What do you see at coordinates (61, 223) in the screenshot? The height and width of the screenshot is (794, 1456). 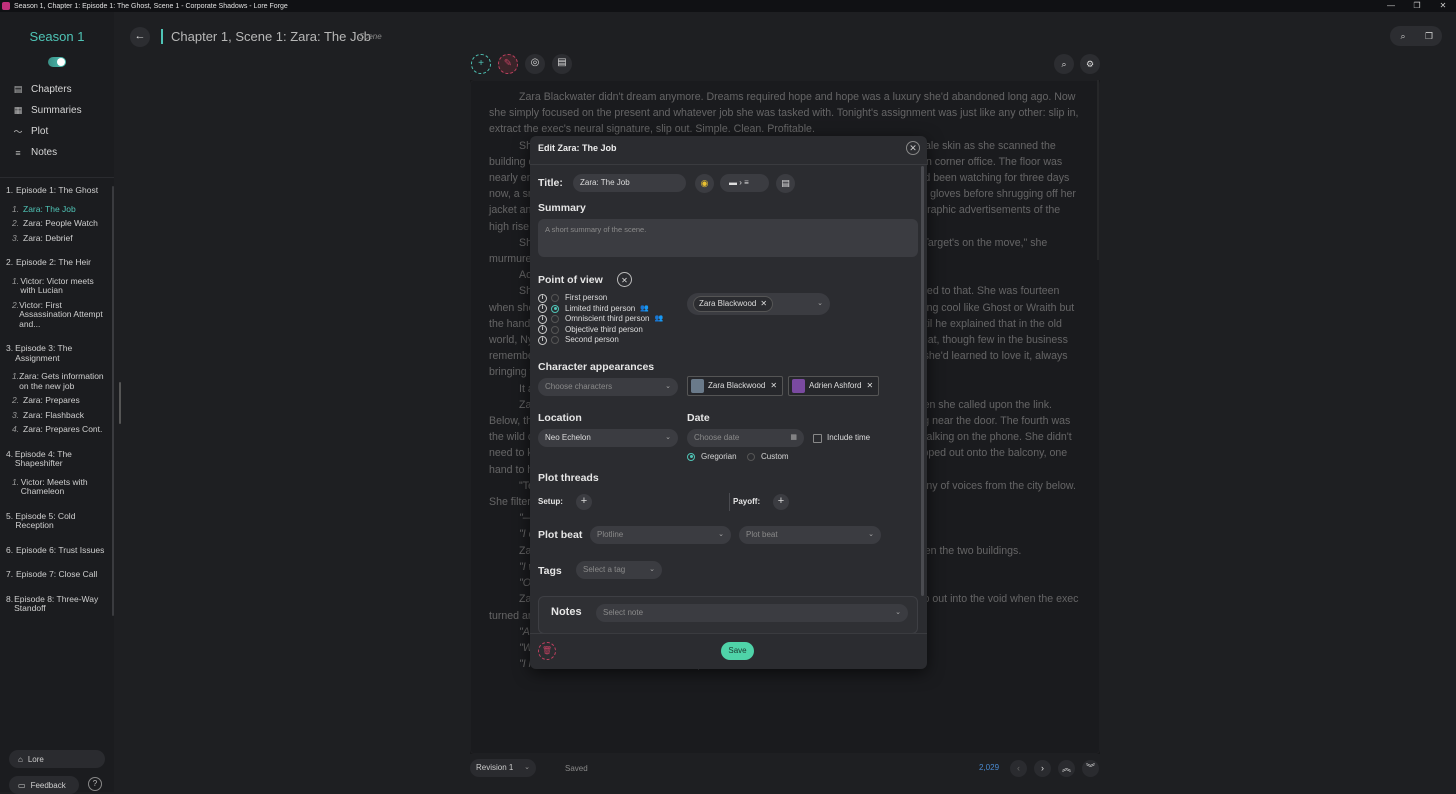 I see `scene-item: 2. Zara: People Watch` at bounding box center [61, 223].